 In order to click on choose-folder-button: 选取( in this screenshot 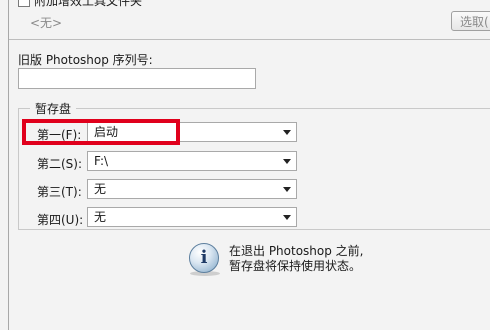, I will do `click(470, 21)`.